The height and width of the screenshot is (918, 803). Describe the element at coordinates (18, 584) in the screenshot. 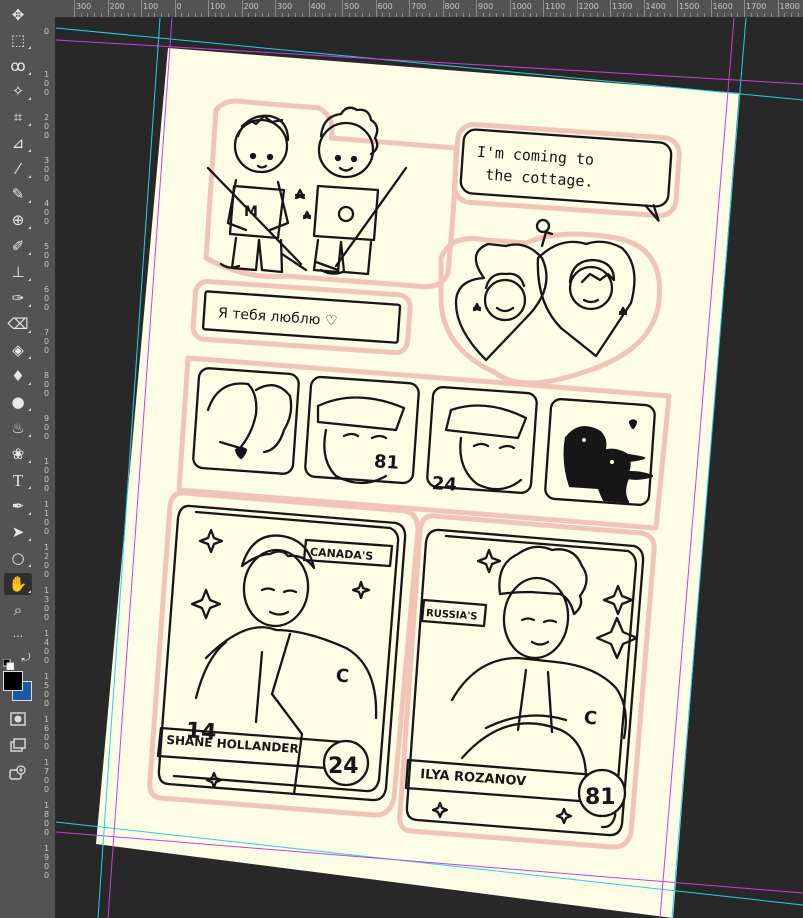

I see `hand-tool-icon: ✋` at that location.